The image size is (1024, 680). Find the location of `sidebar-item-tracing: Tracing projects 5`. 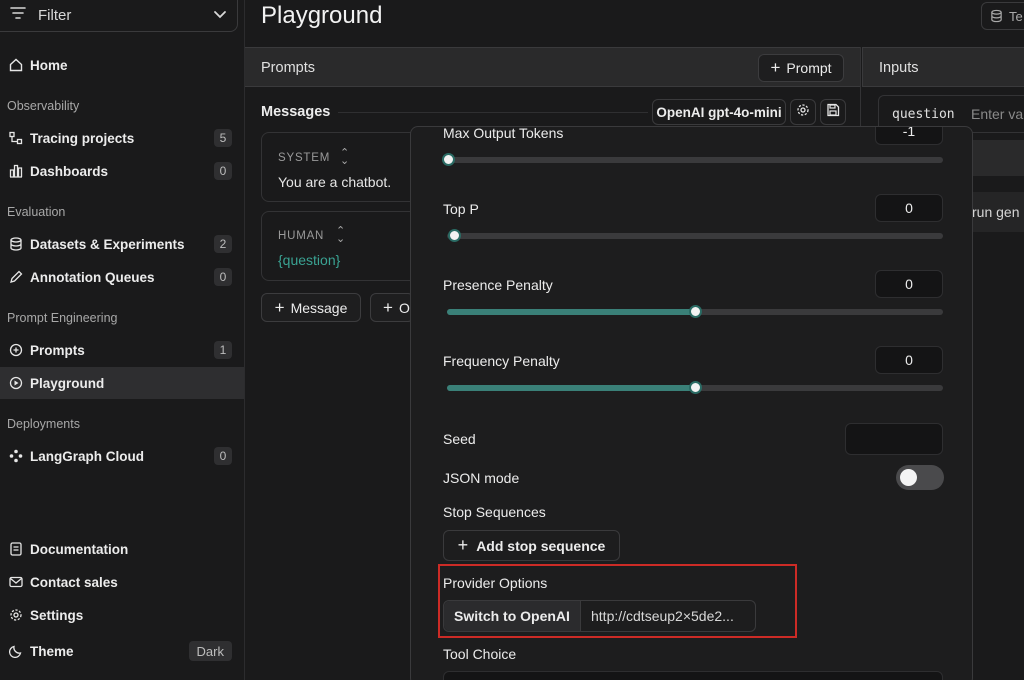

sidebar-item-tracing: Tracing projects 5 is located at coordinates (122, 138).